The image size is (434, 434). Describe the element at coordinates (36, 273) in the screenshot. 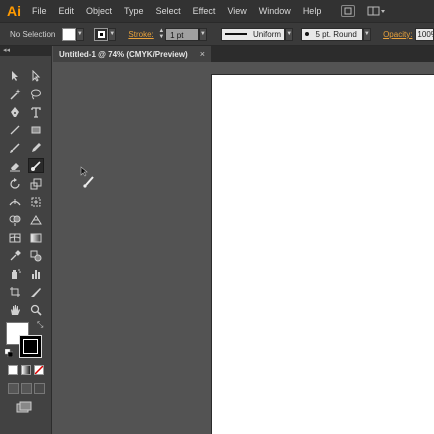

I see `column-graph-tool-icon` at that location.